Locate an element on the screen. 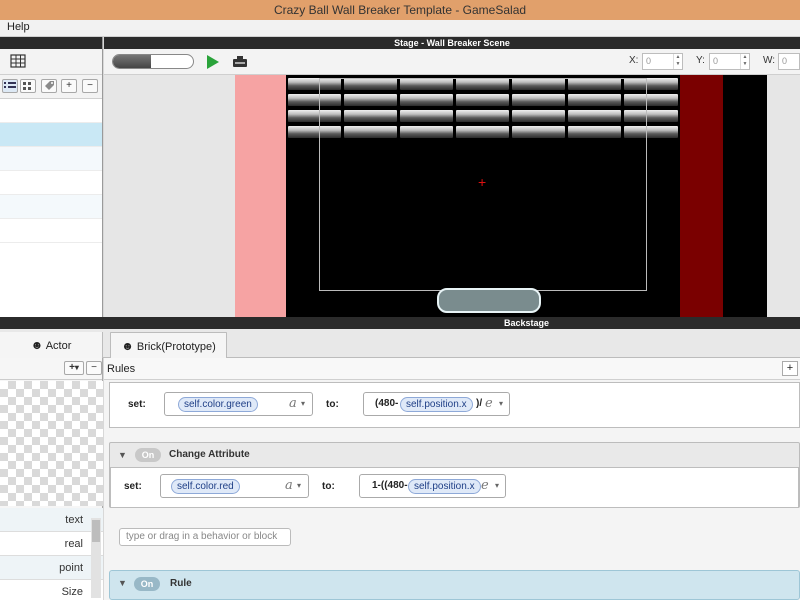 The height and width of the screenshot is (600, 800). menu-help: Help is located at coordinates (18, 27).